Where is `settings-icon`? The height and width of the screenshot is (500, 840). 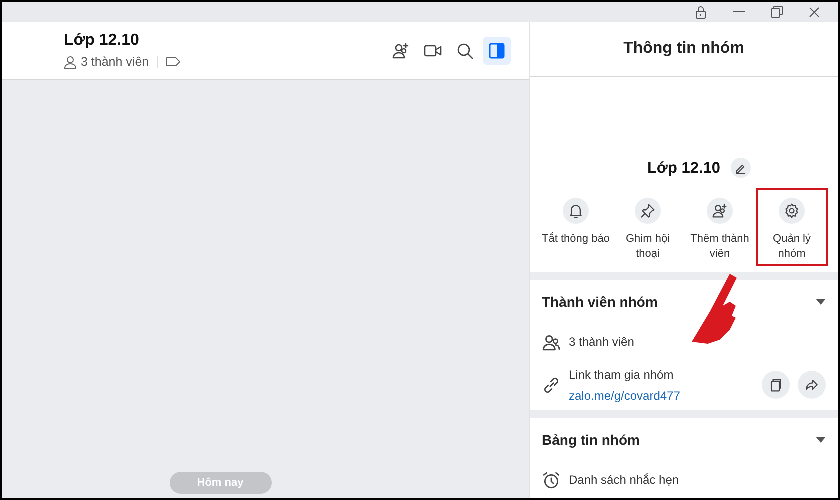 settings-icon is located at coordinates (792, 211).